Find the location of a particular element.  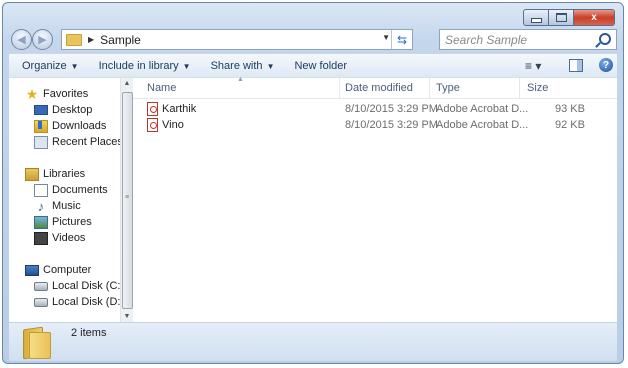

videos-icon is located at coordinates (41, 238).